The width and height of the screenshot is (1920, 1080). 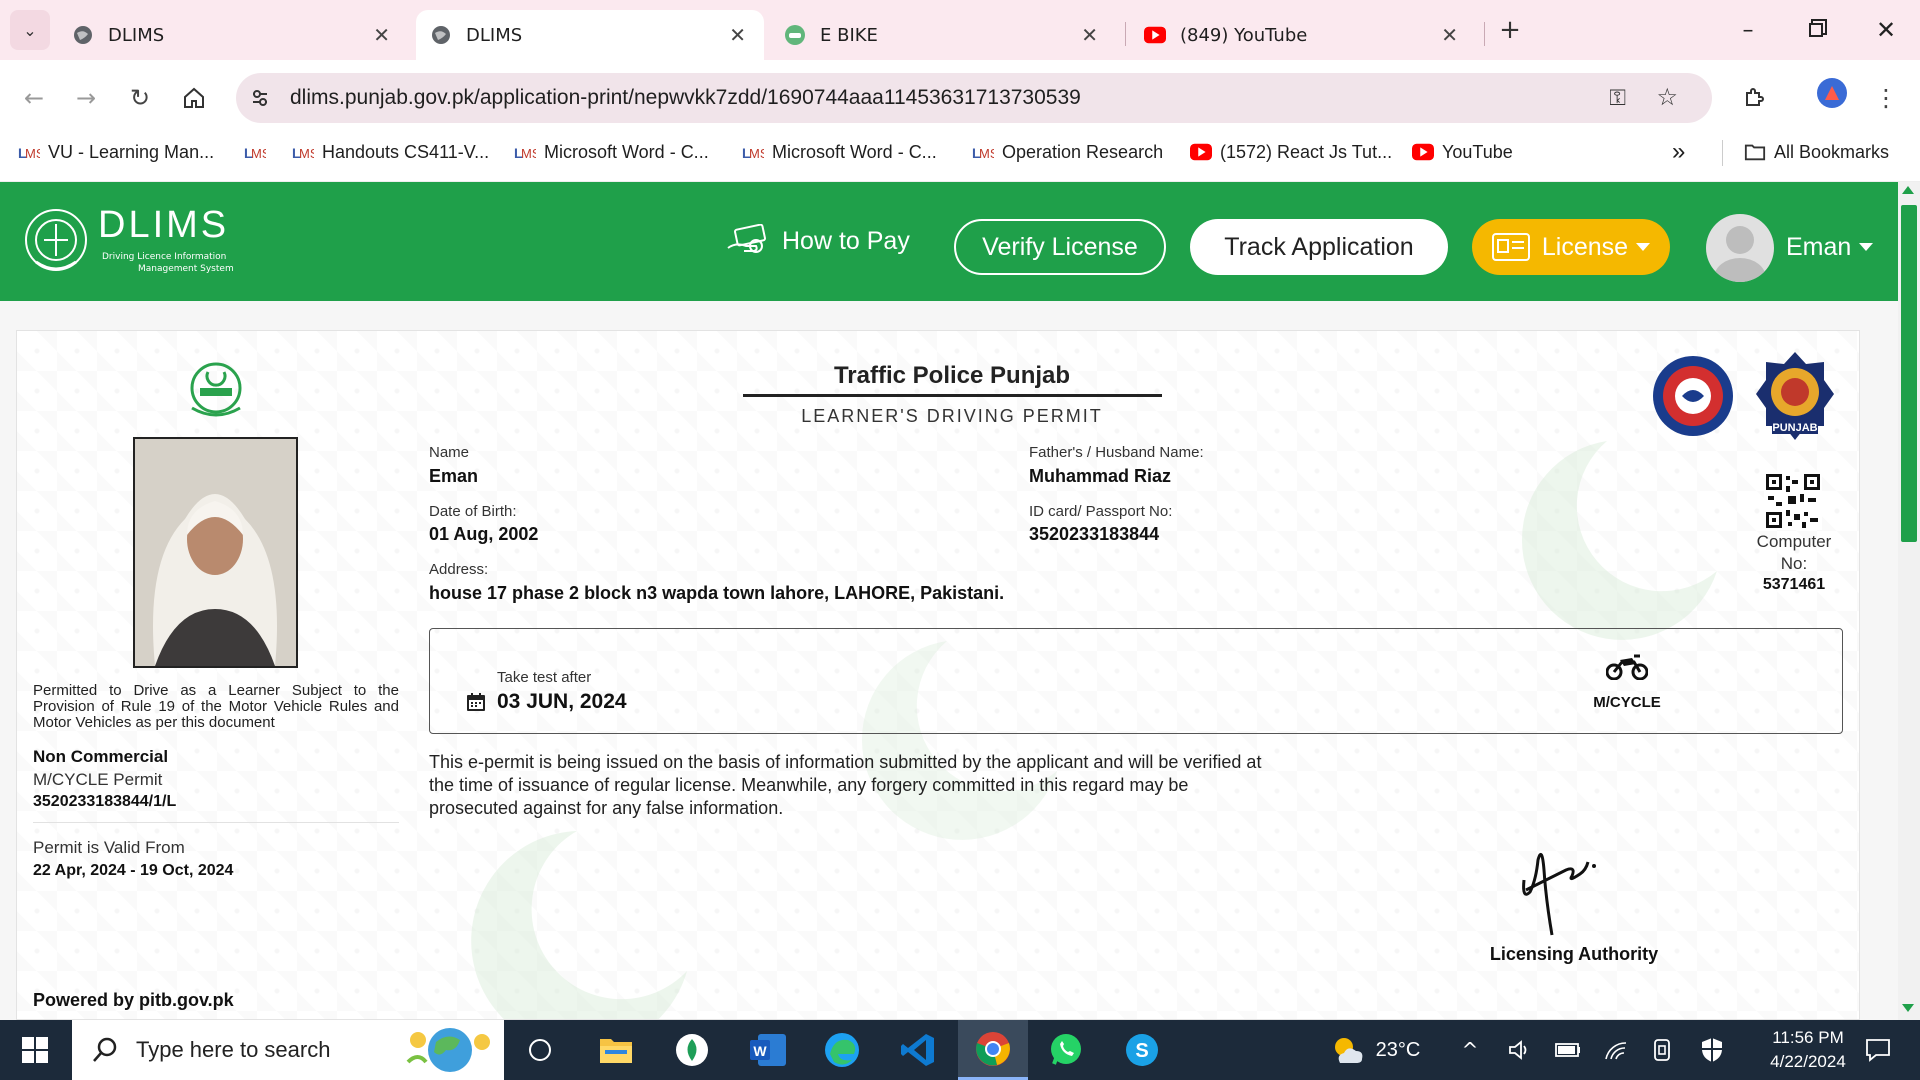 I want to click on bookmark-label: YouTube, so click(x=1477, y=151).